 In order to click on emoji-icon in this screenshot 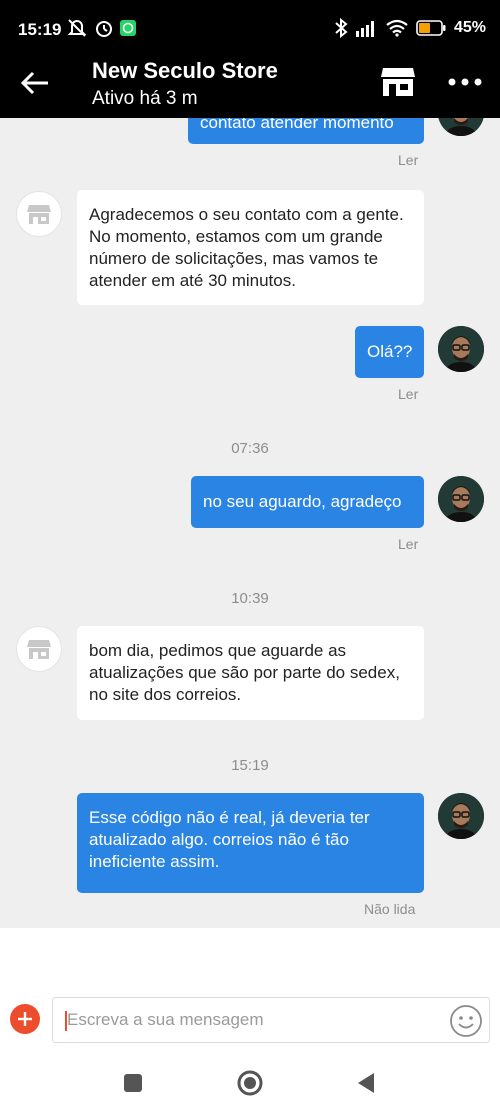, I will do `click(466, 1021)`.